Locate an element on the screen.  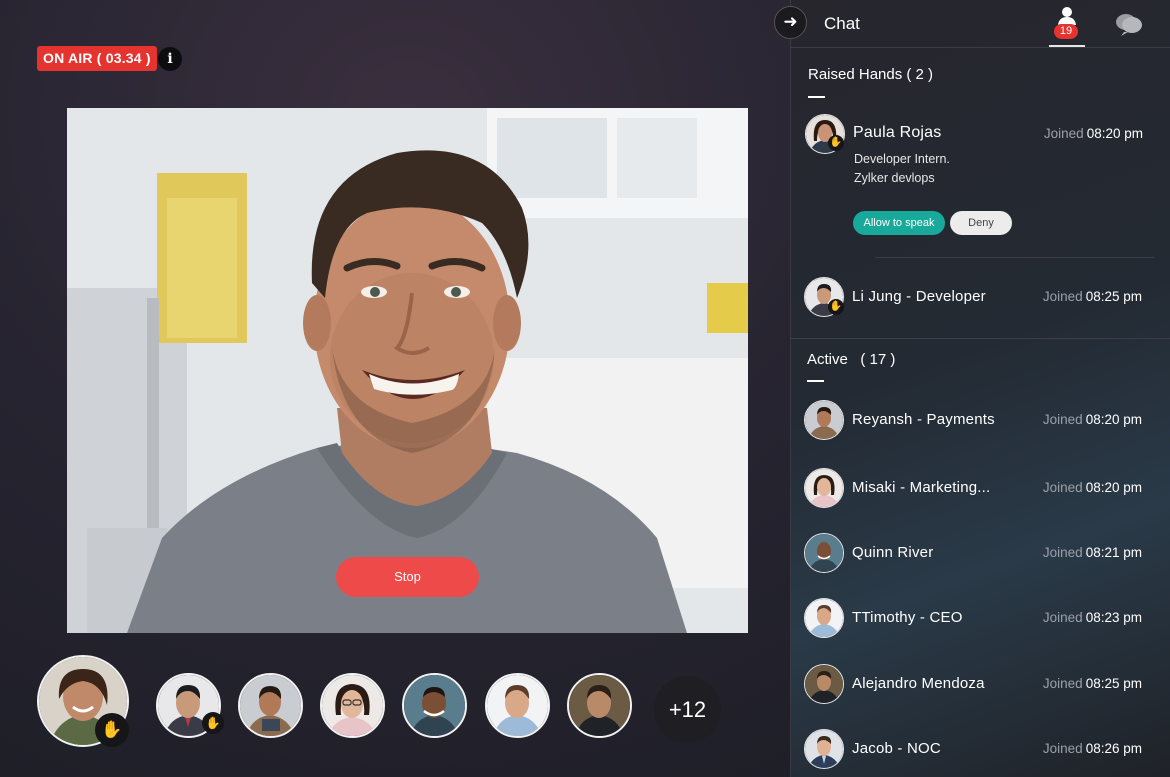
chat-bubbles-icon is located at coordinates (1129, 25).